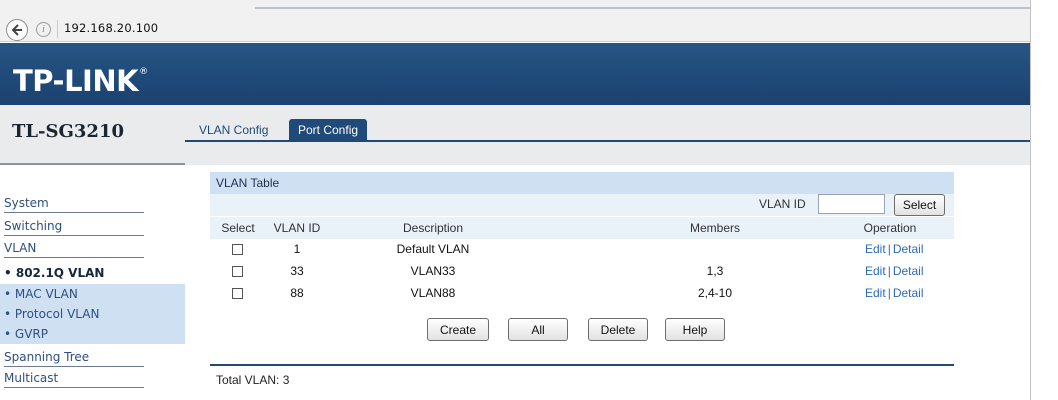 This screenshot has height=400, width=1058. Describe the element at coordinates (92, 248) in the screenshot. I see `sidebar-item-vlan: VLAN` at that location.